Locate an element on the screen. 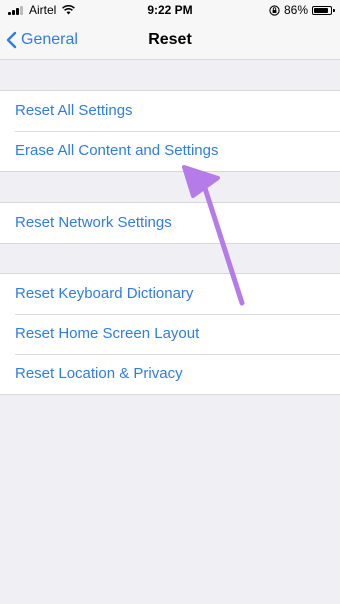 This screenshot has width=340, height=604. erase-all-content-row: Erase All Content and Settings is located at coordinates (170, 151).